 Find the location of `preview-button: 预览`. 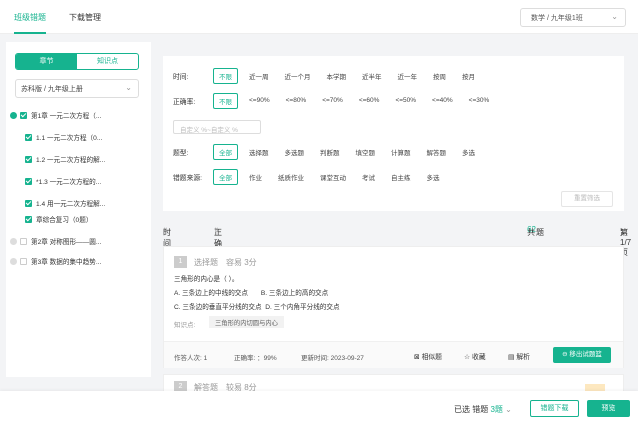

preview-button: 预览 is located at coordinates (608, 408).